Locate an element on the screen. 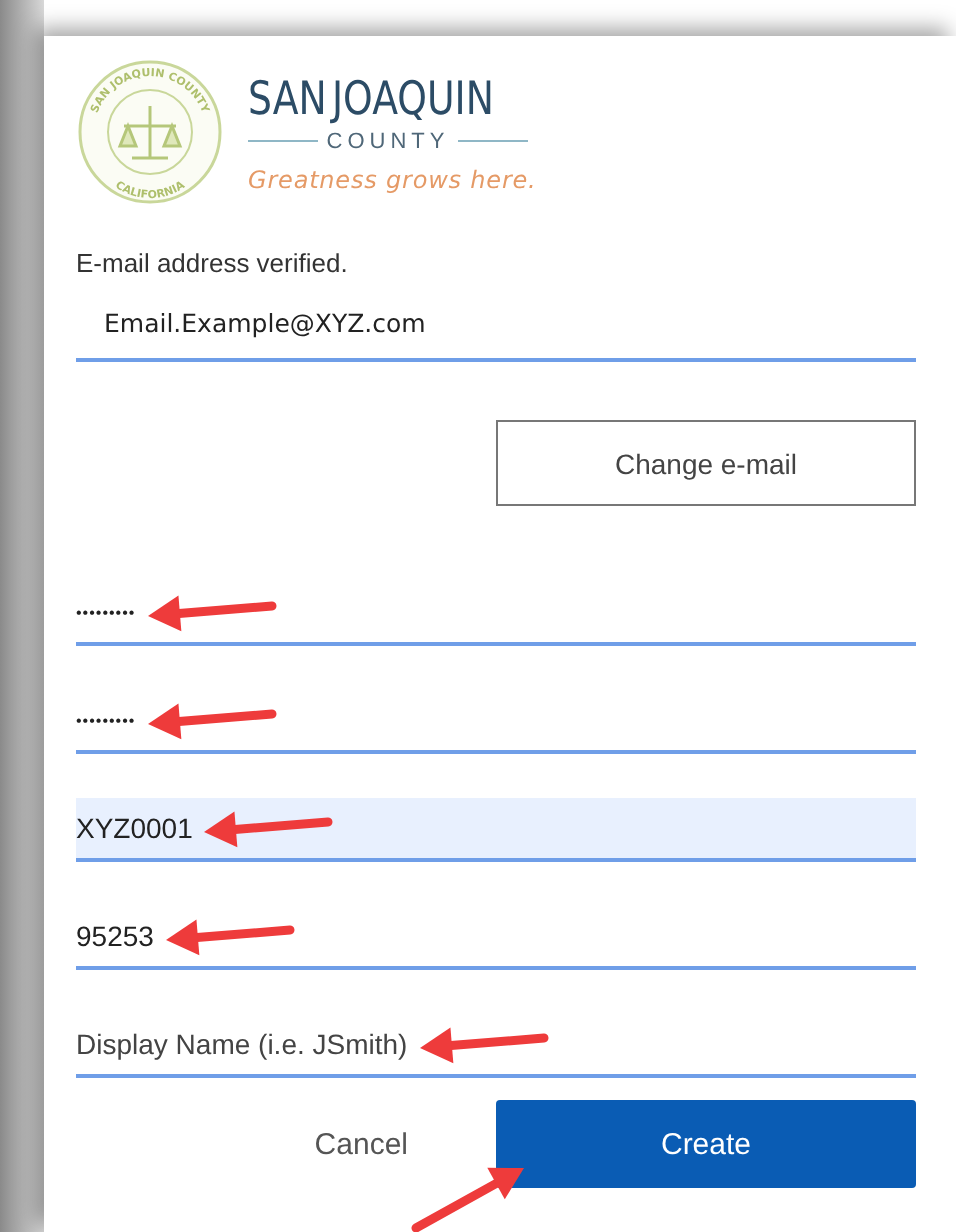  county-name: JOAQUIN is located at coordinates (412, 99).